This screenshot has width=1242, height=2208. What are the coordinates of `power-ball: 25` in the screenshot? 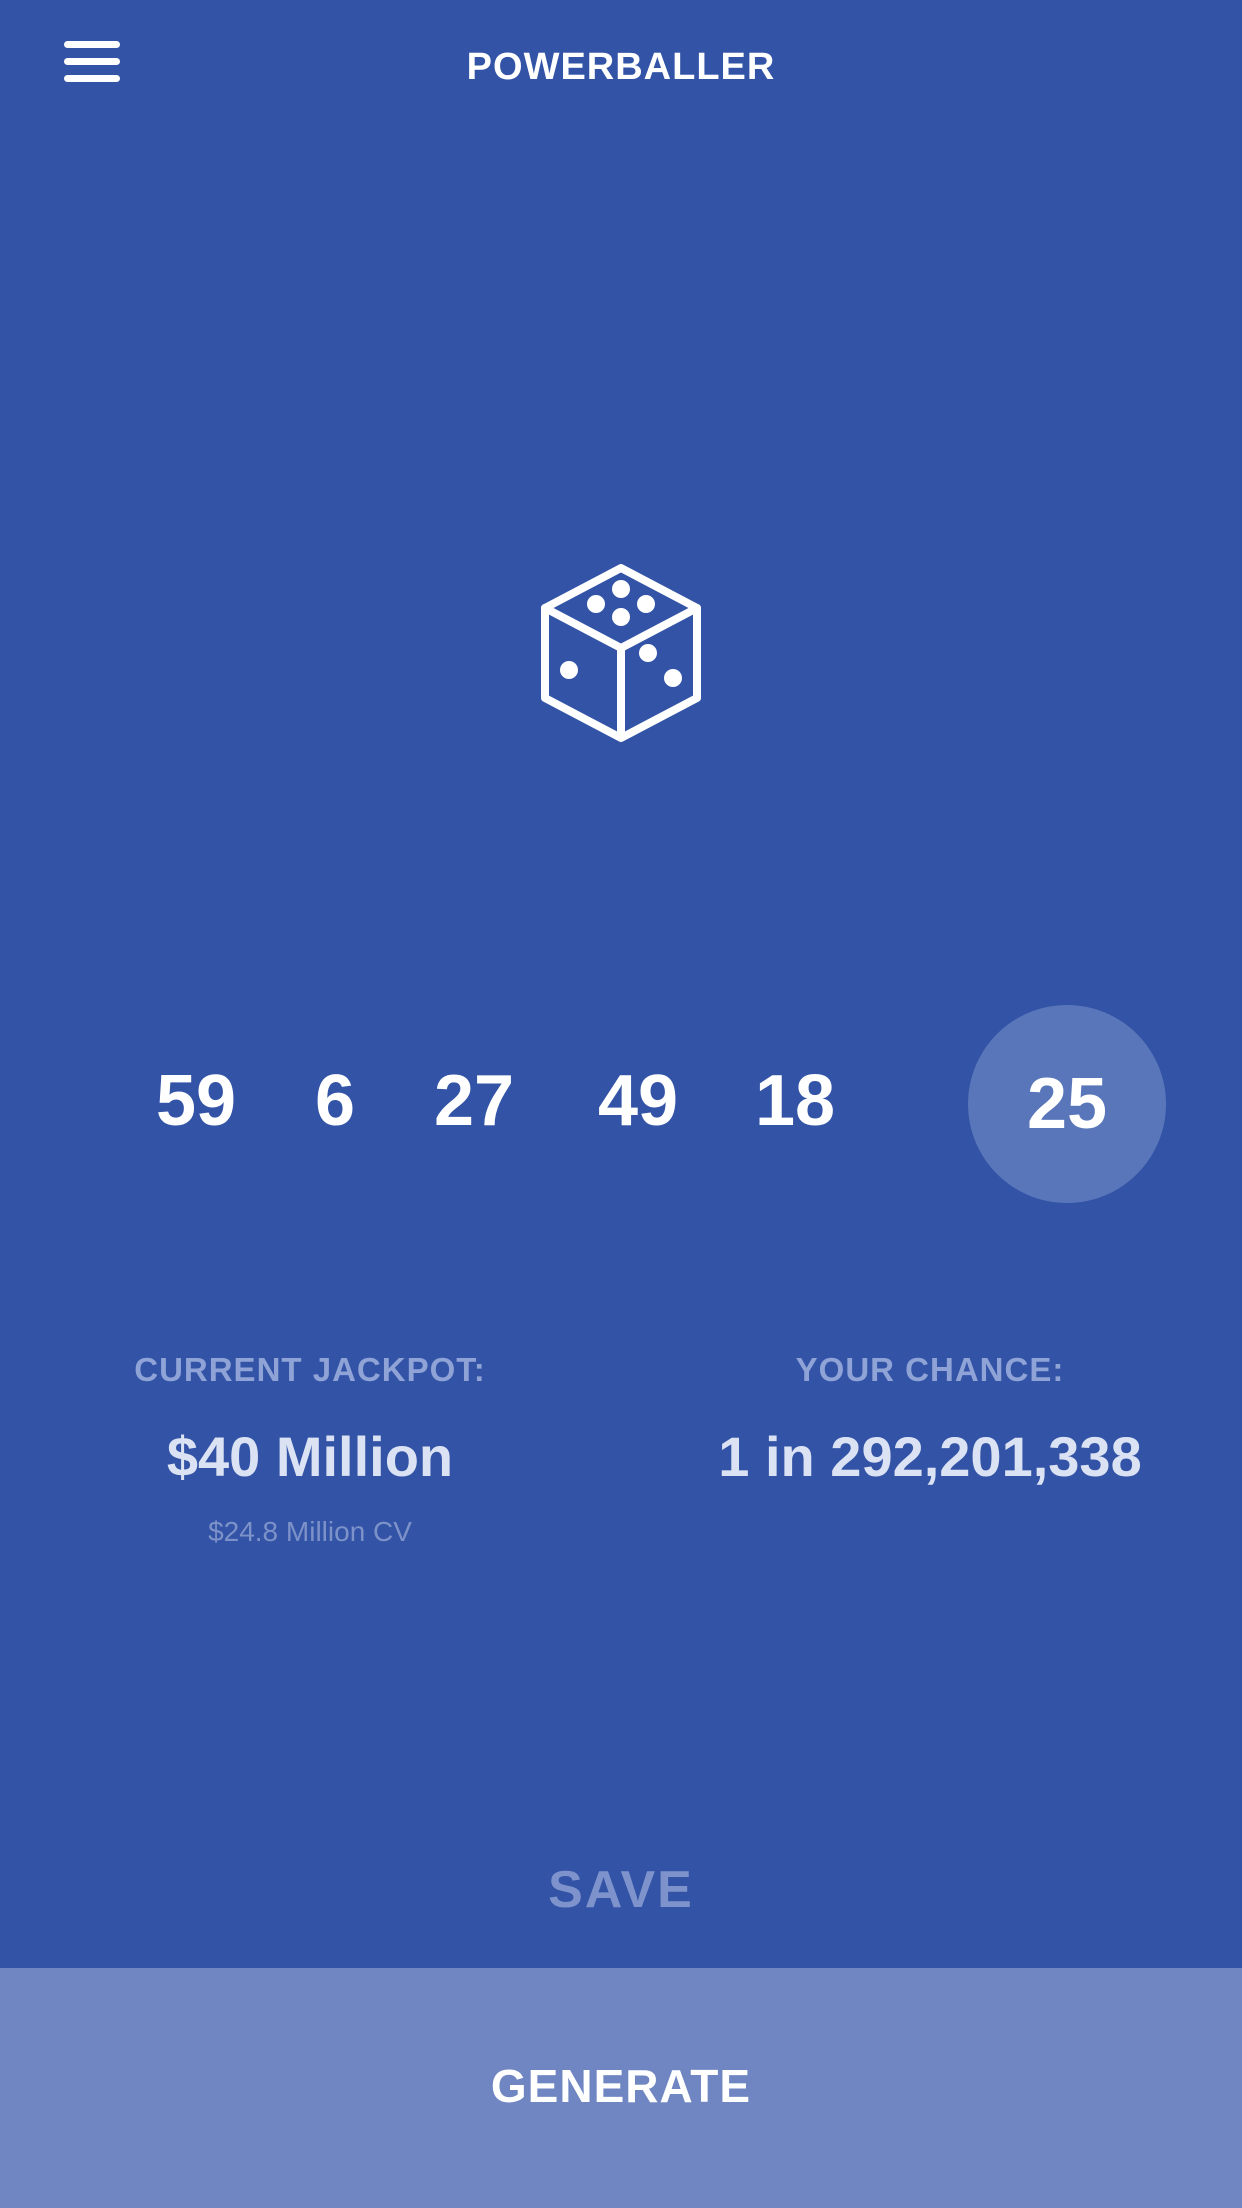 It's located at (1067, 1104).